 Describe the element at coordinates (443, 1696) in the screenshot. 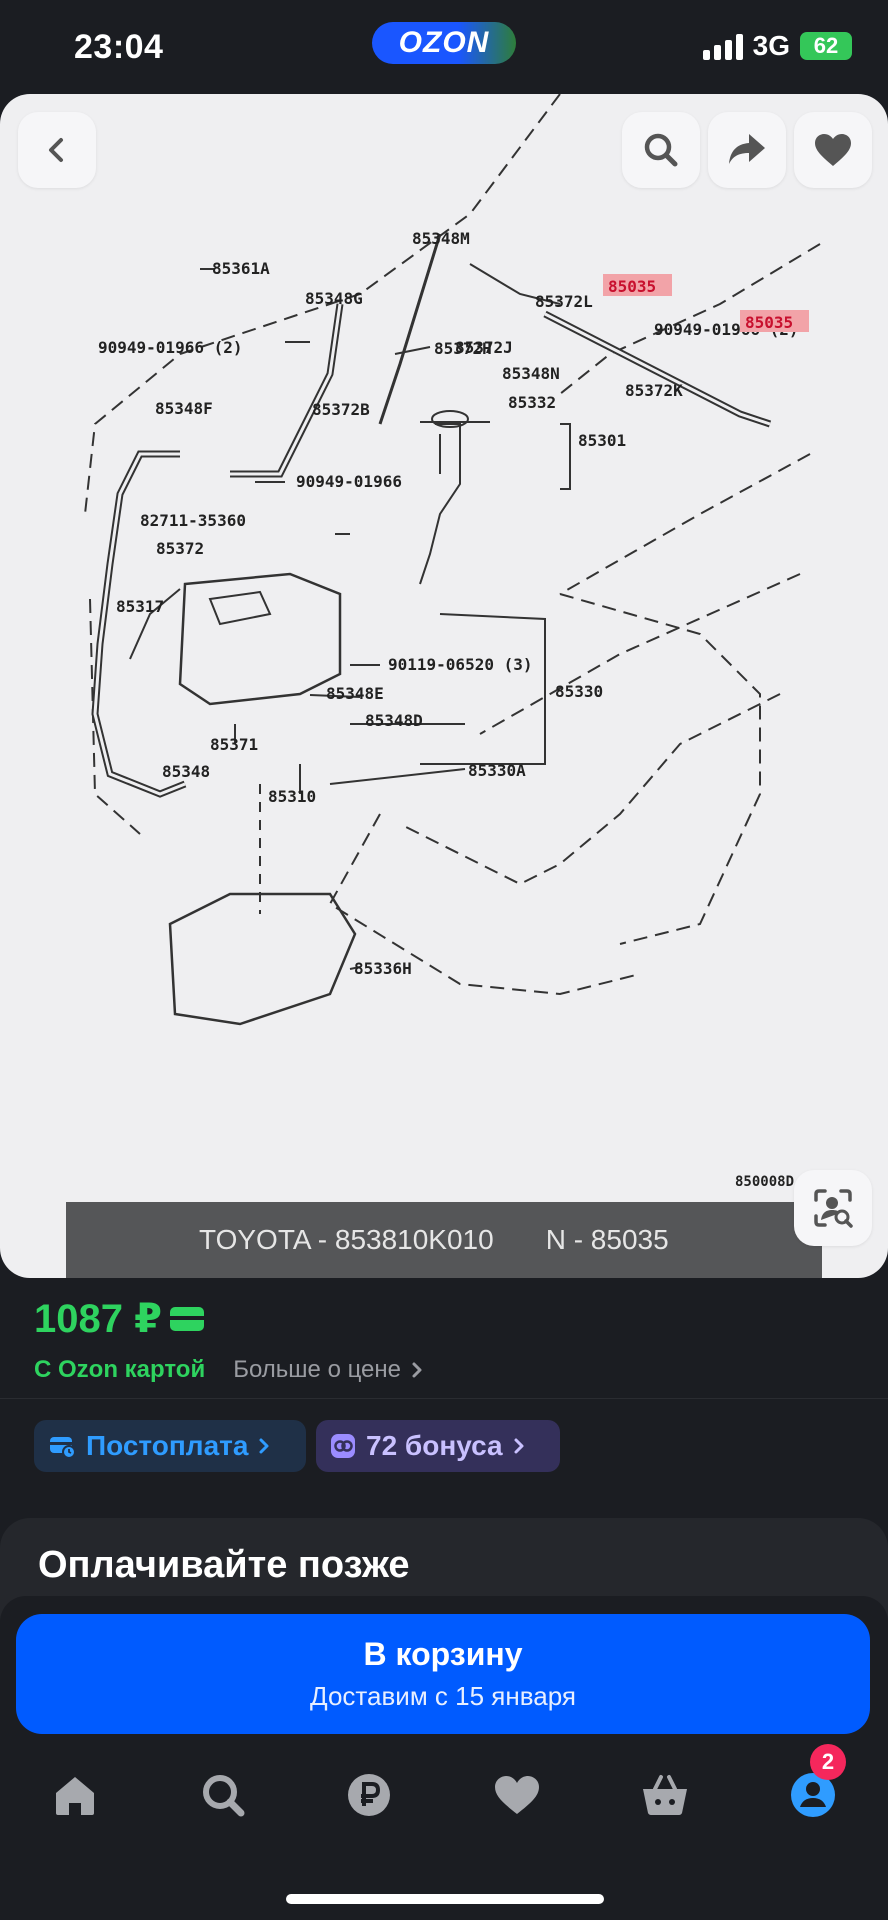

I see `delivery-date-label: Доставим с 15 января` at that location.